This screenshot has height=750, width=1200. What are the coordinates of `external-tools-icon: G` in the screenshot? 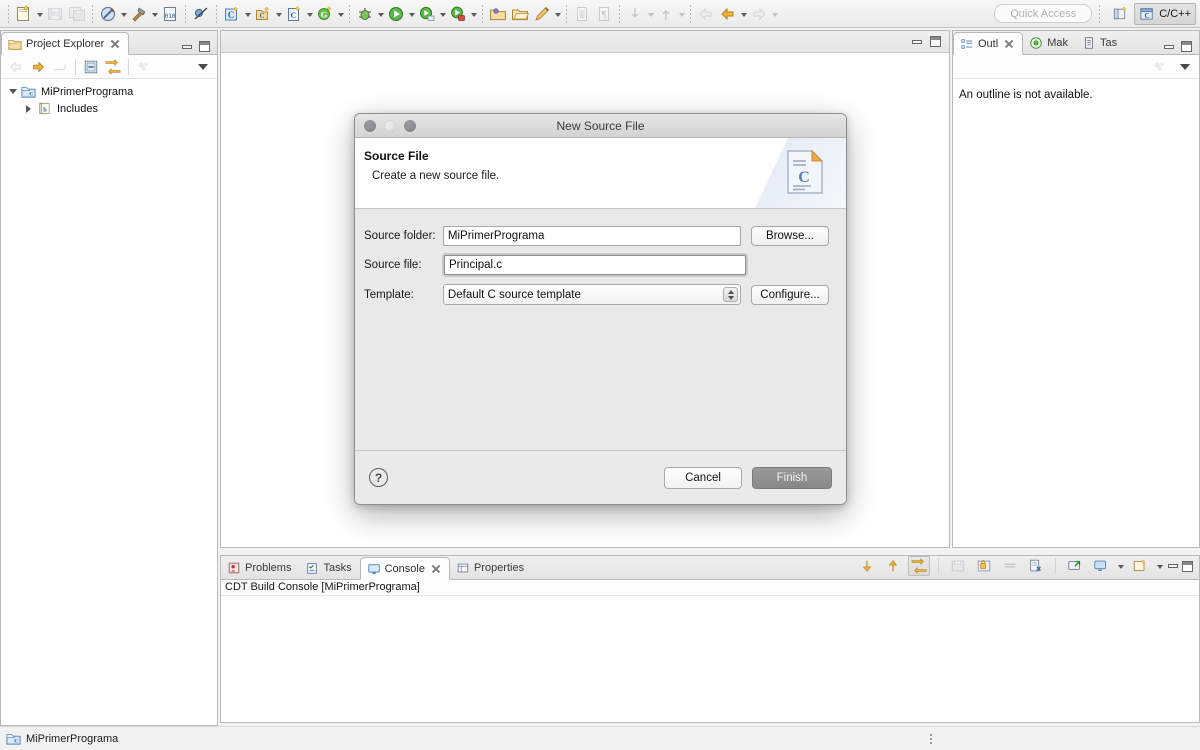 It's located at (325, 14).